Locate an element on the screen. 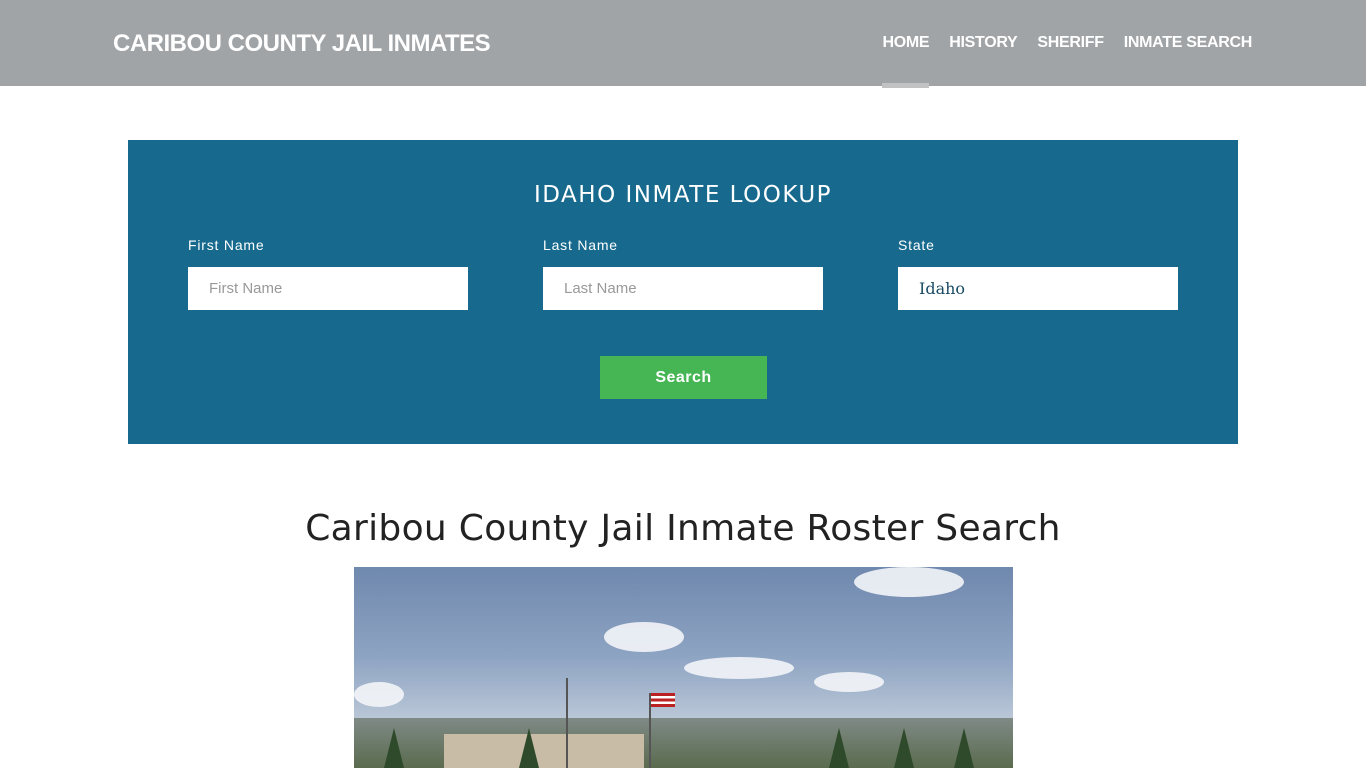  nav-home: HOME is located at coordinates (906, 61).